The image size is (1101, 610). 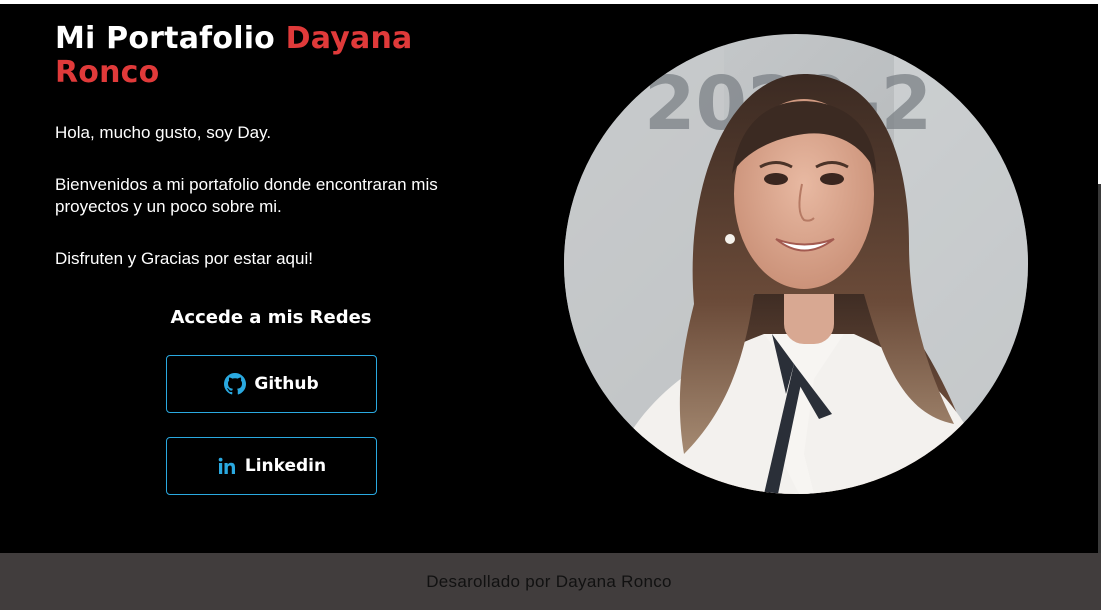 What do you see at coordinates (271, 317) in the screenshot?
I see `social-heading: Accede a mis Redes` at bounding box center [271, 317].